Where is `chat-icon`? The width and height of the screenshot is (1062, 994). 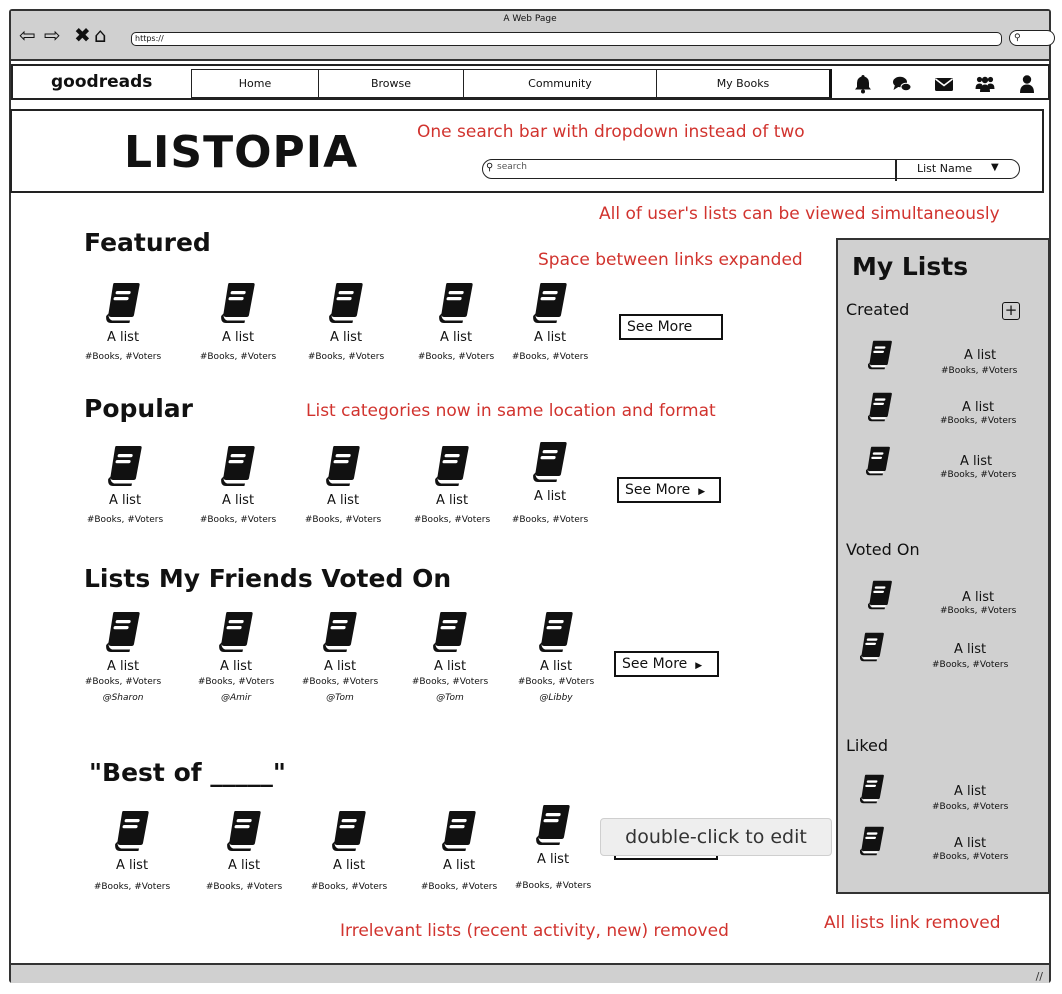
chat-icon is located at coordinates (902, 84).